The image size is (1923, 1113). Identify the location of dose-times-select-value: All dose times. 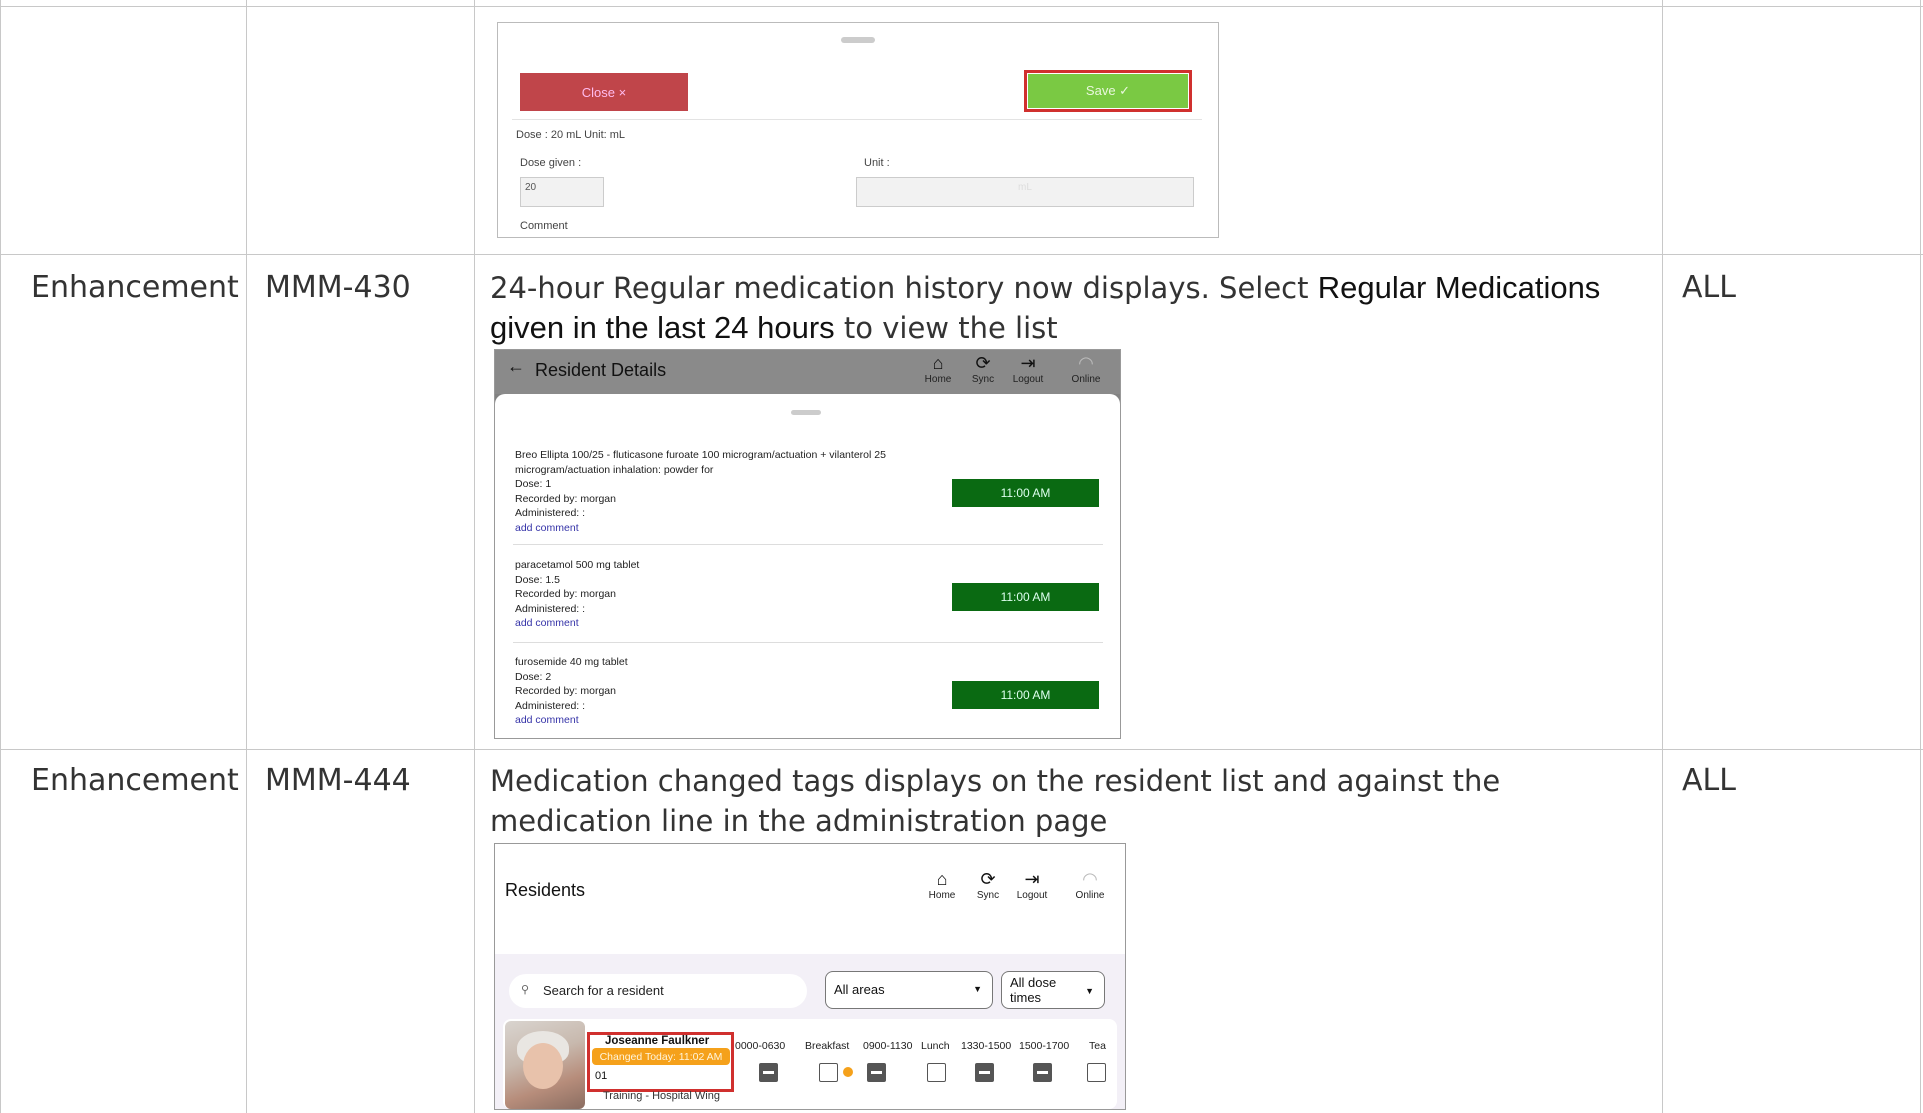
(1033, 990).